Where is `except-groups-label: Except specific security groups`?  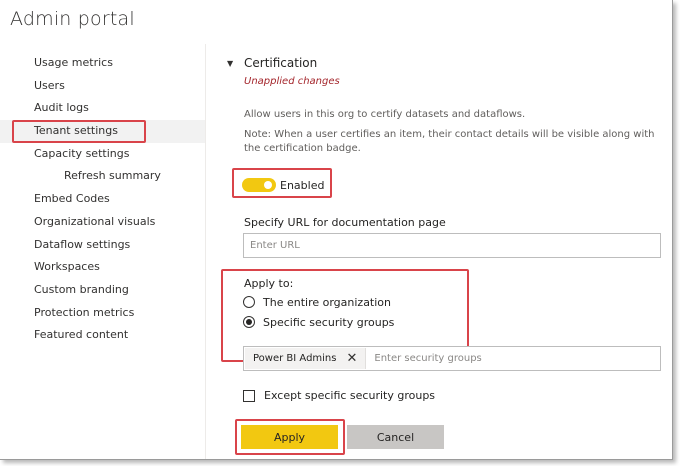 except-groups-label: Except specific security groups is located at coordinates (350, 395).